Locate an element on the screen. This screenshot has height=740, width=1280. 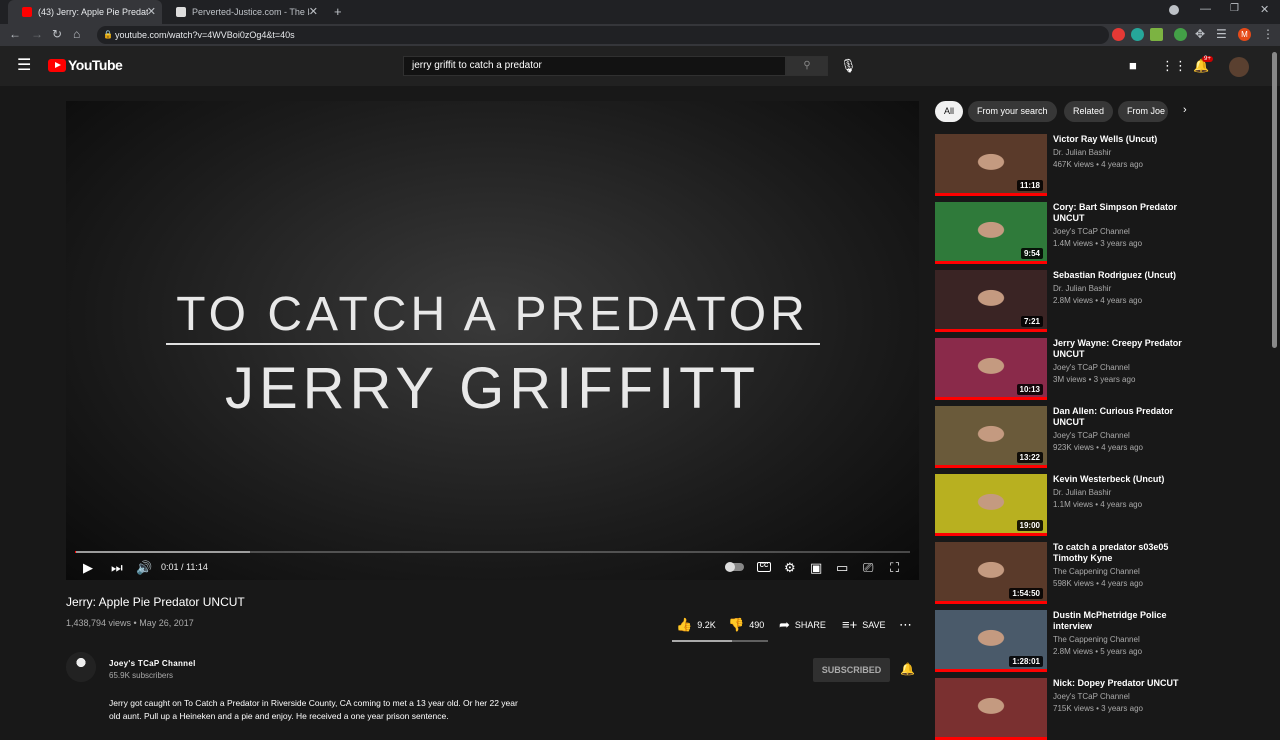
address-bar: 🔒 youtube.com/watch?v=4WVBoi0zOg4&t=40s is located at coordinates (603, 35).